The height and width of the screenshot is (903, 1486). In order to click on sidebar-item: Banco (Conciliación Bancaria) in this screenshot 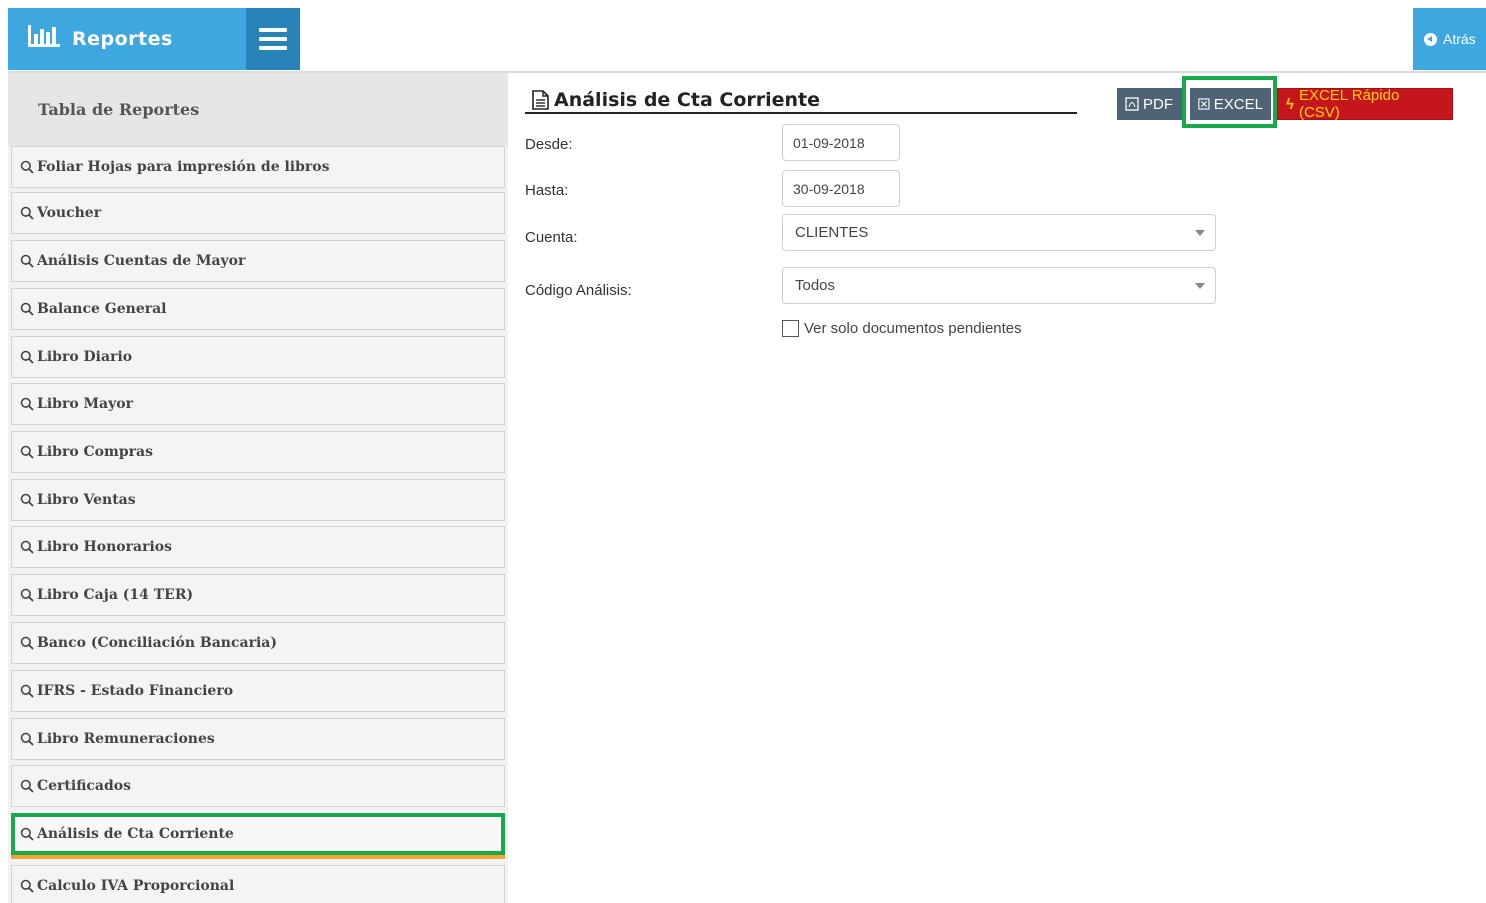, I will do `click(258, 643)`.